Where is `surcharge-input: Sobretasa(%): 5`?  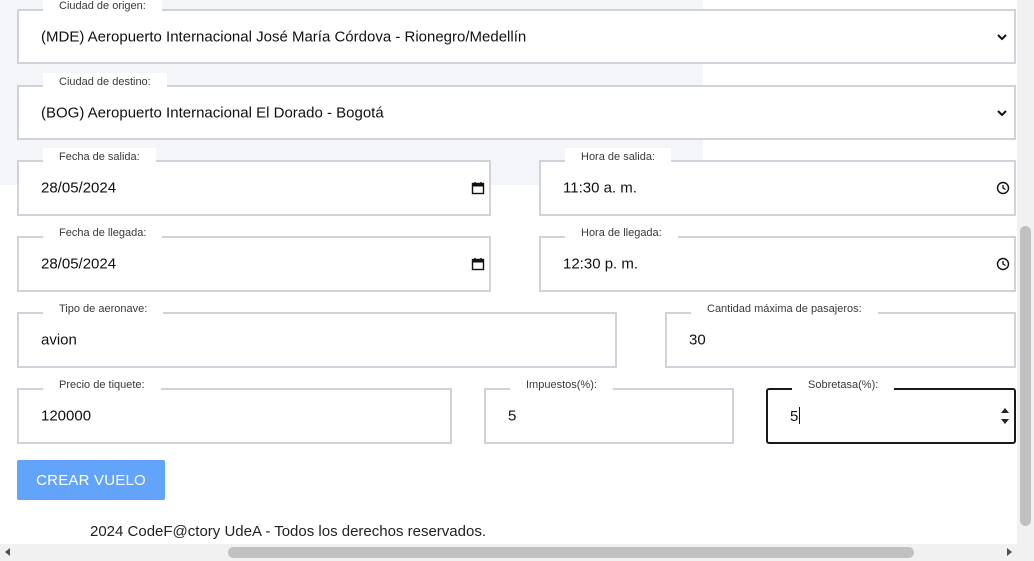 surcharge-input: Sobretasa(%): 5 is located at coordinates (891, 410).